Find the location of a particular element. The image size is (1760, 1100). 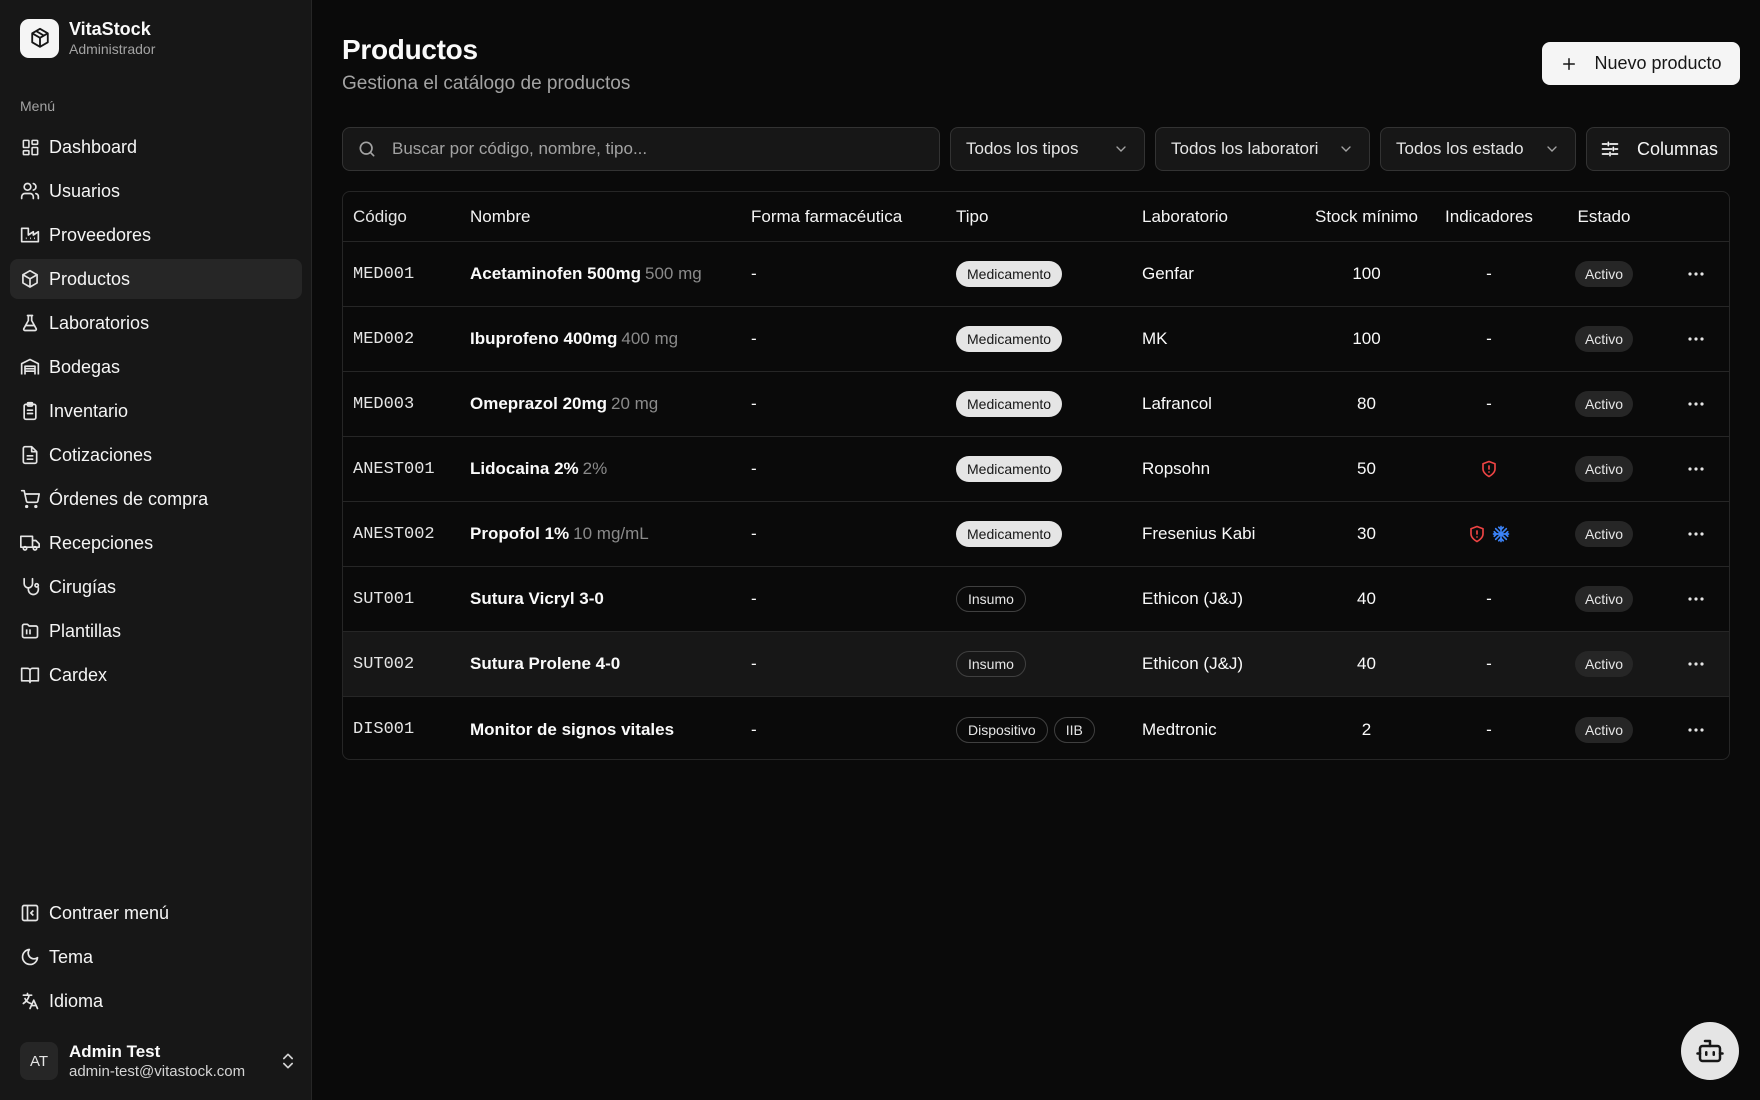

warehouse-icon is located at coordinates (30, 367).